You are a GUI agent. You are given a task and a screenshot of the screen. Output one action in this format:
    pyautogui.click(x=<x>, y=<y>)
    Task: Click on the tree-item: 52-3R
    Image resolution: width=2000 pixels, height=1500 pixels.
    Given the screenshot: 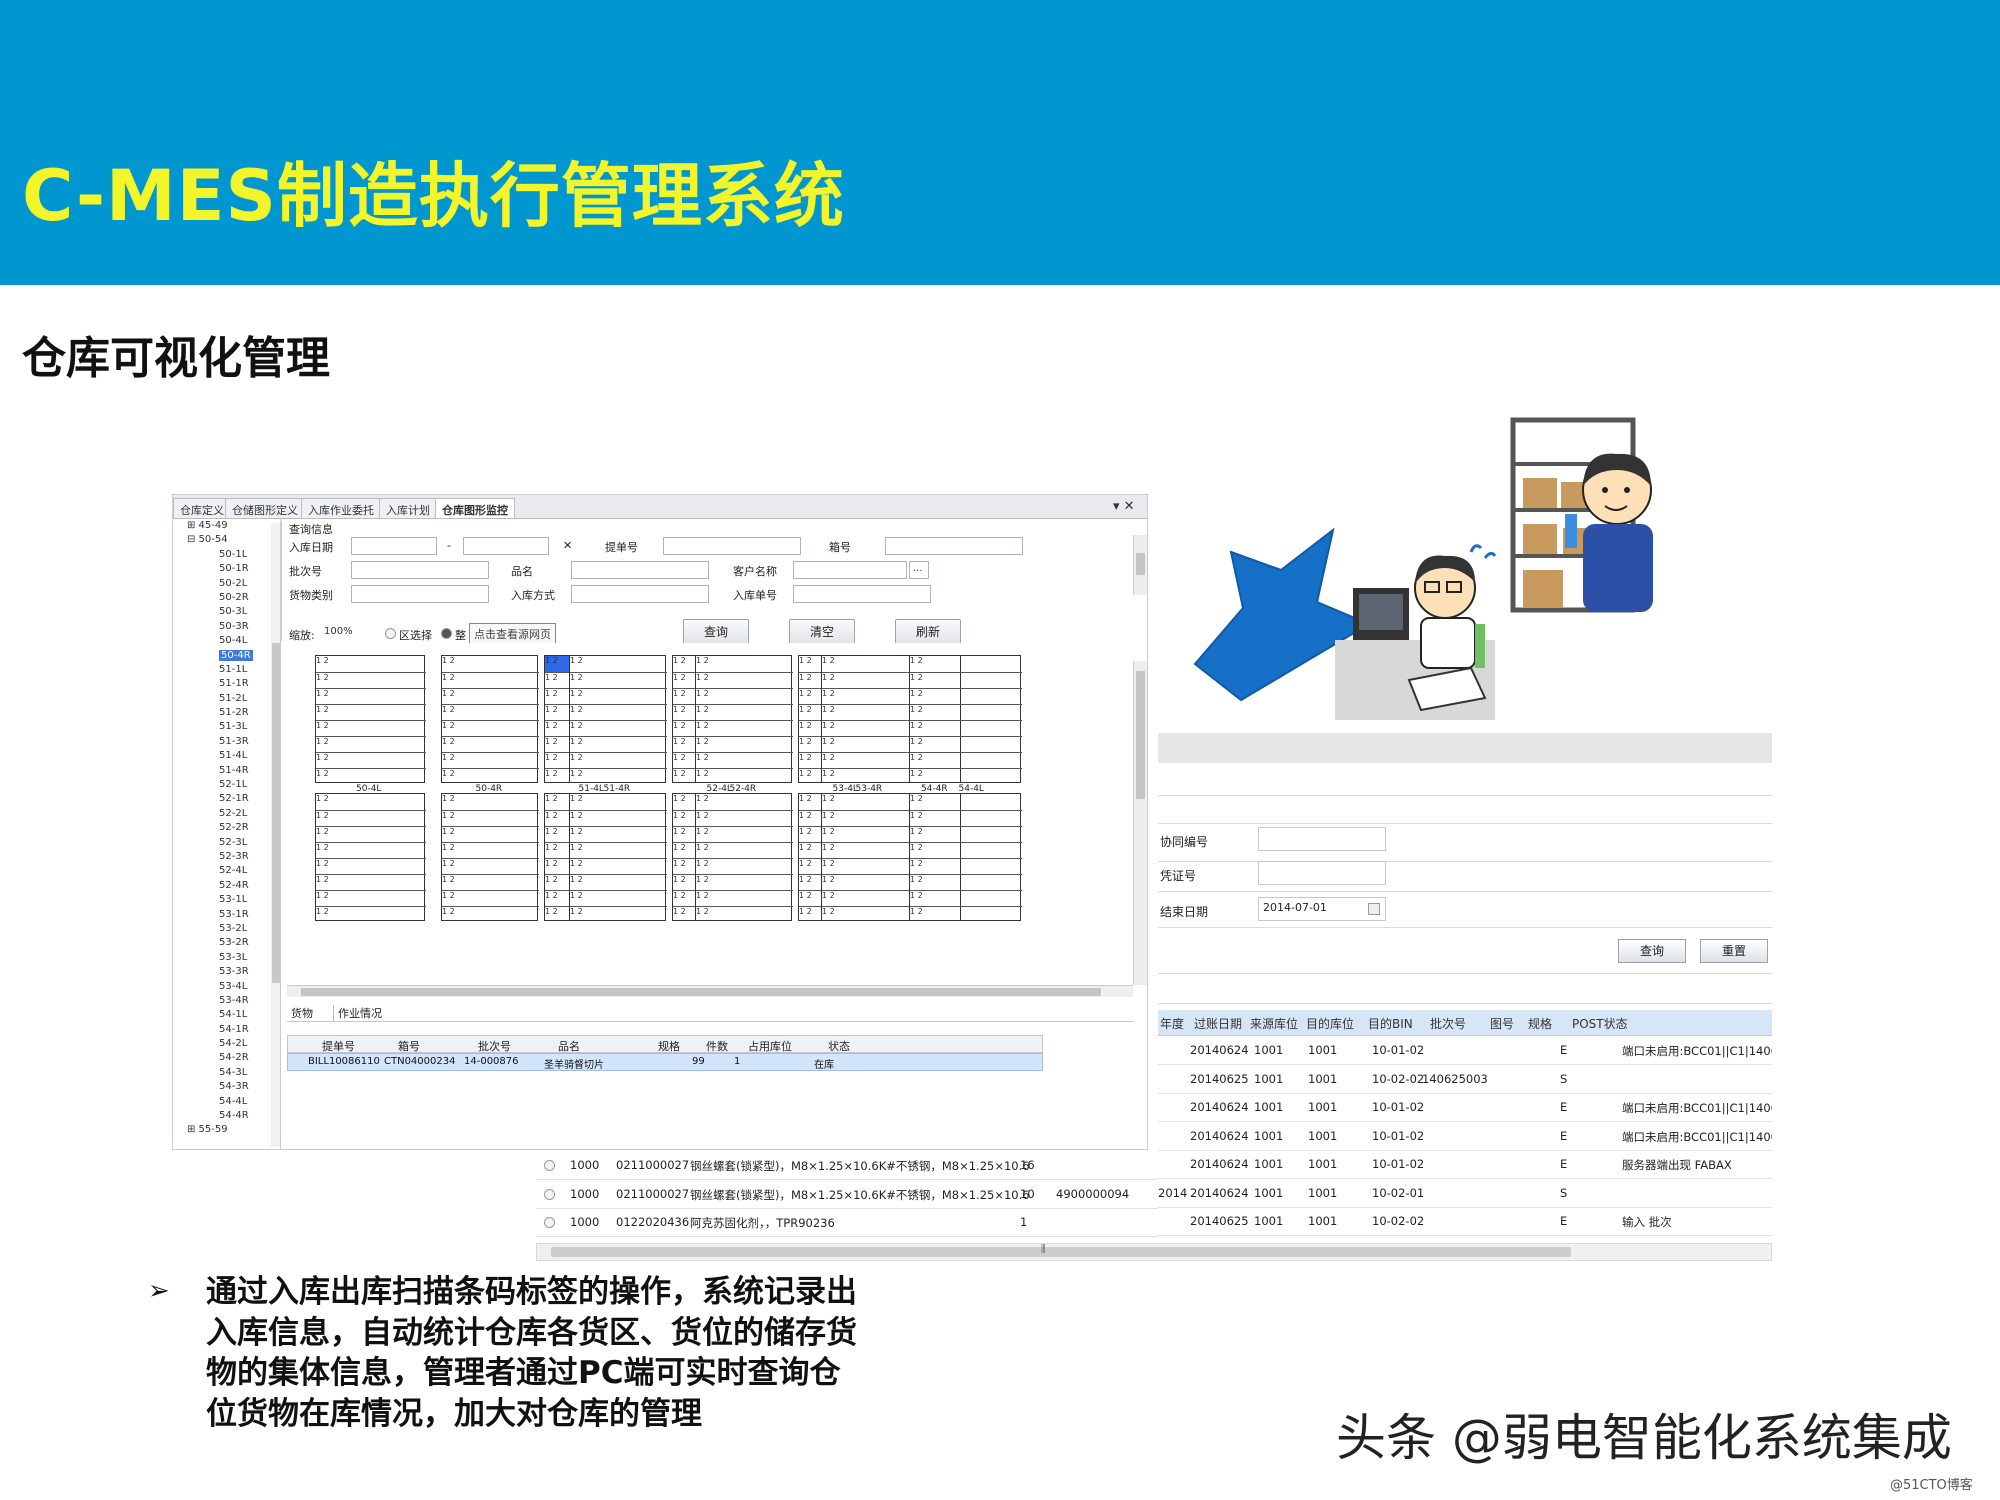 What is the action you would take?
    pyautogui.click(x=226, y=857)
    